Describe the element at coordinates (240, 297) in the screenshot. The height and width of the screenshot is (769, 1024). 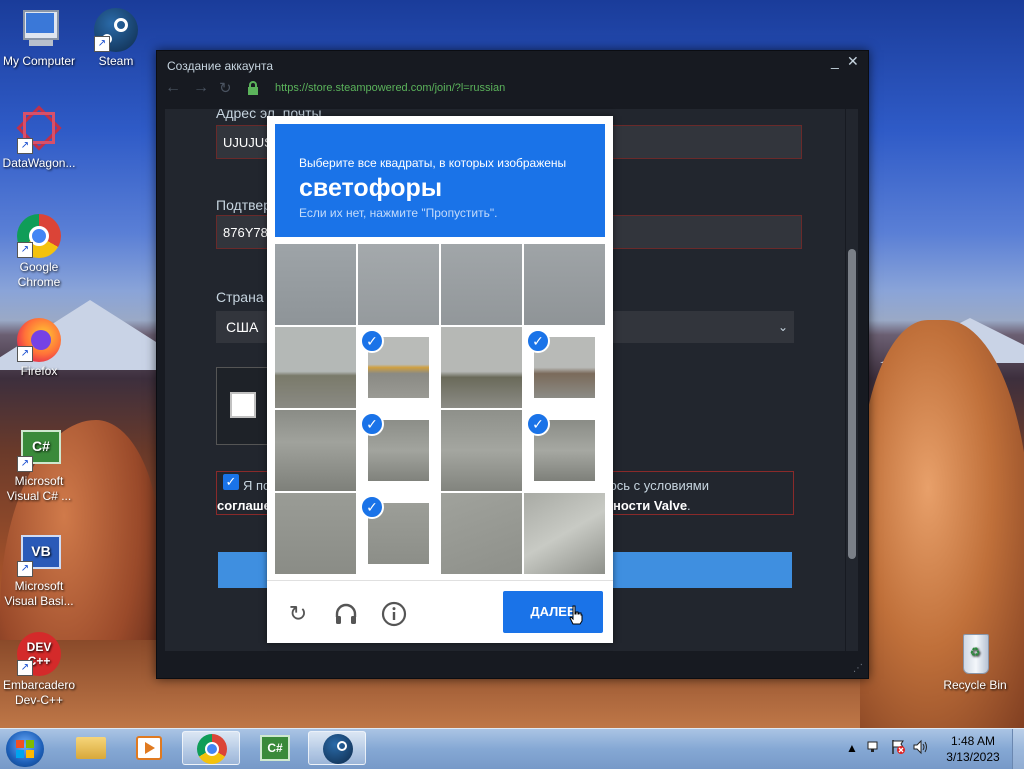
I see `country-label: Страна` at that location.